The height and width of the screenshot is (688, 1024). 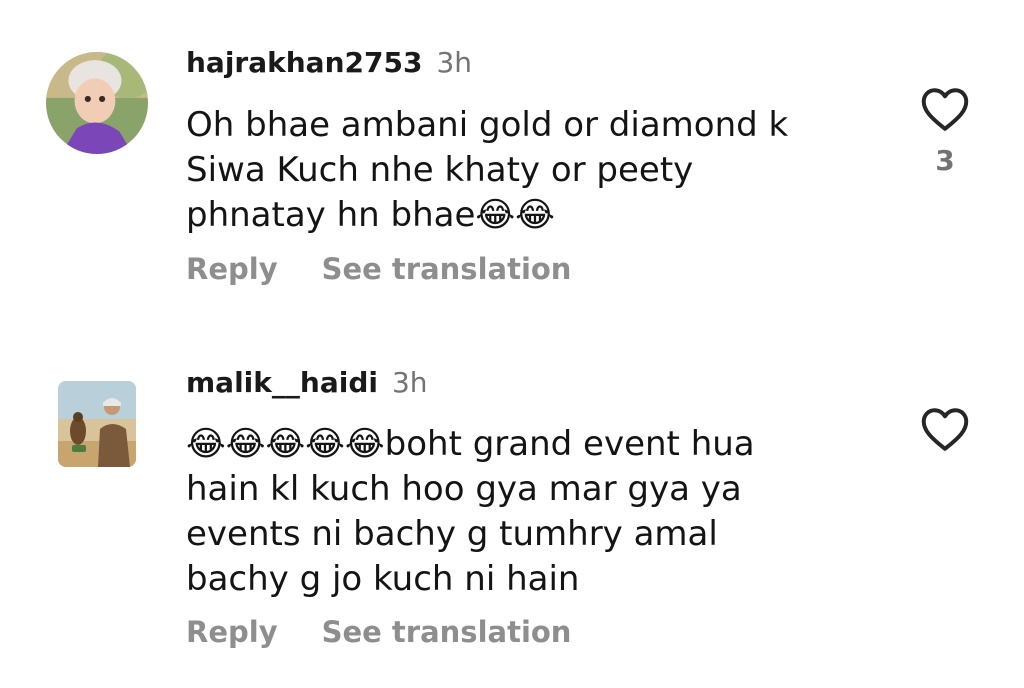 What do you see at coordinates (945, 160) in the screenshot?
I see `like-count: 3` at bounding box center [945, 160].